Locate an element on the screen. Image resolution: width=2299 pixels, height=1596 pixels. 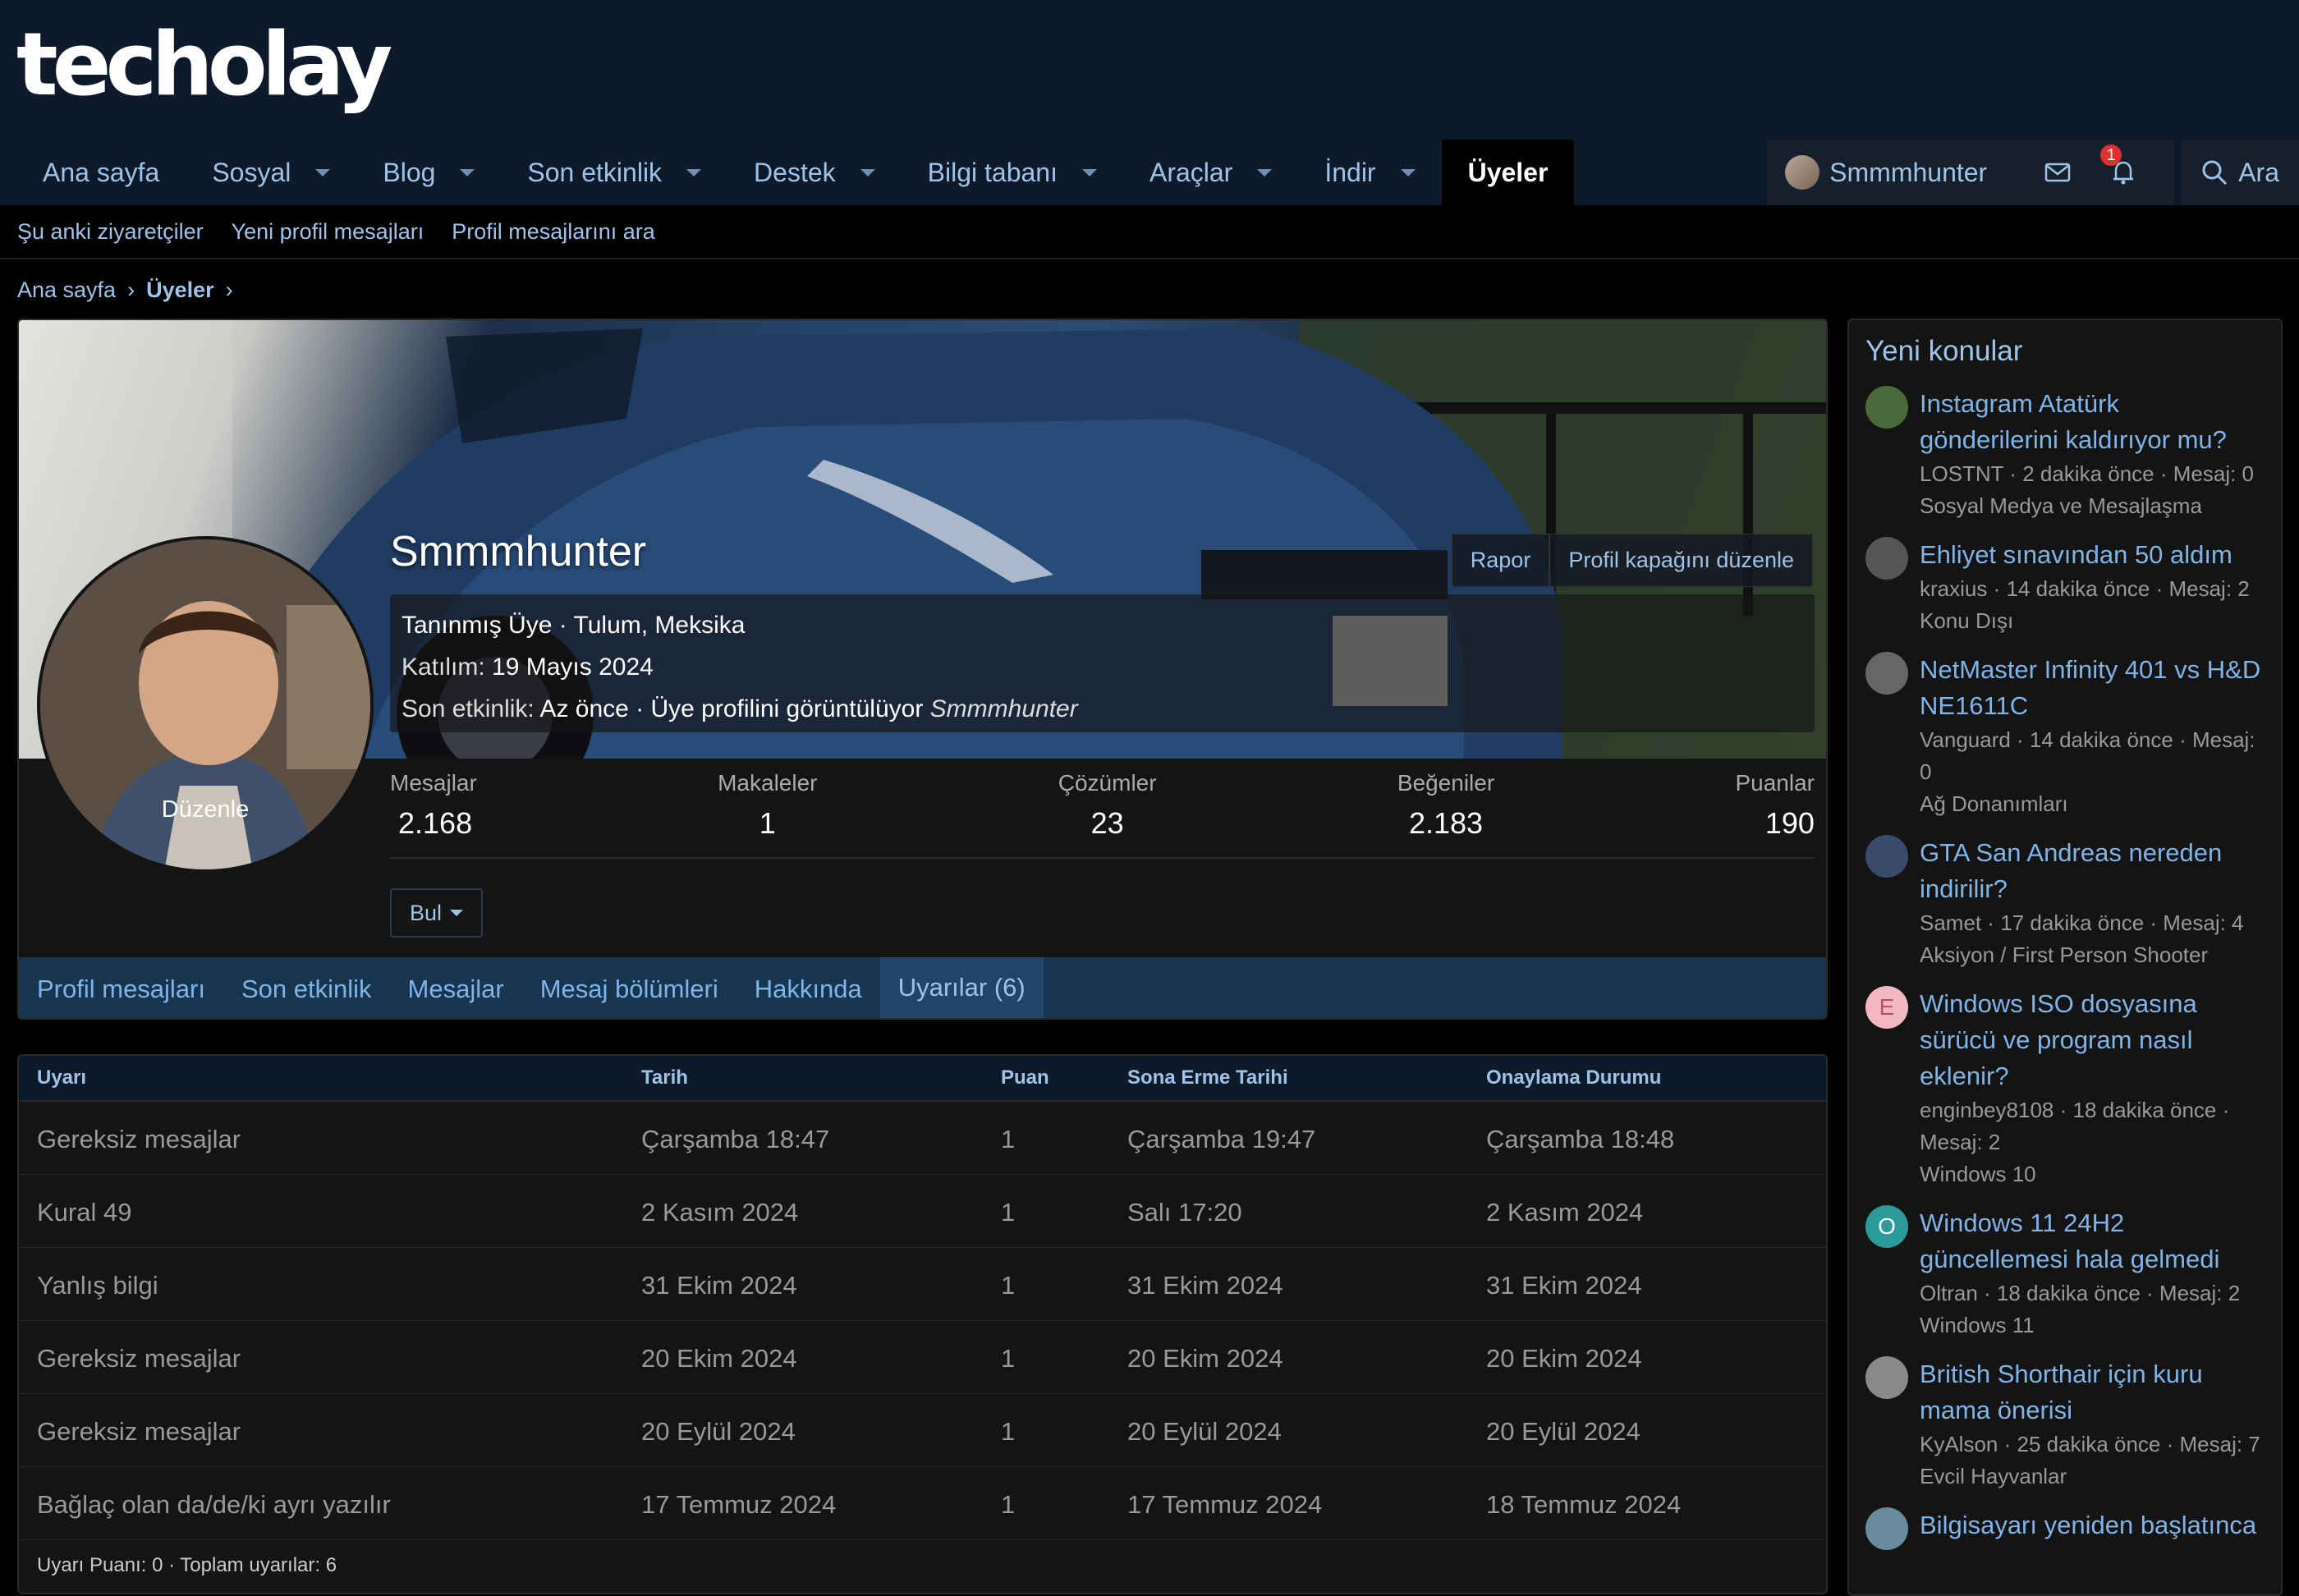
site-logo: techolay is located at coordinates (204, 64).